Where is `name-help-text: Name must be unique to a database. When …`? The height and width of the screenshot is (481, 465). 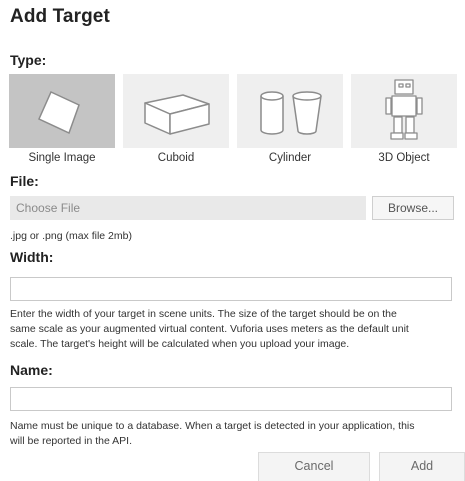
name-help-text: Name must be unique to a database. When … is located at coordinates (212, 434).